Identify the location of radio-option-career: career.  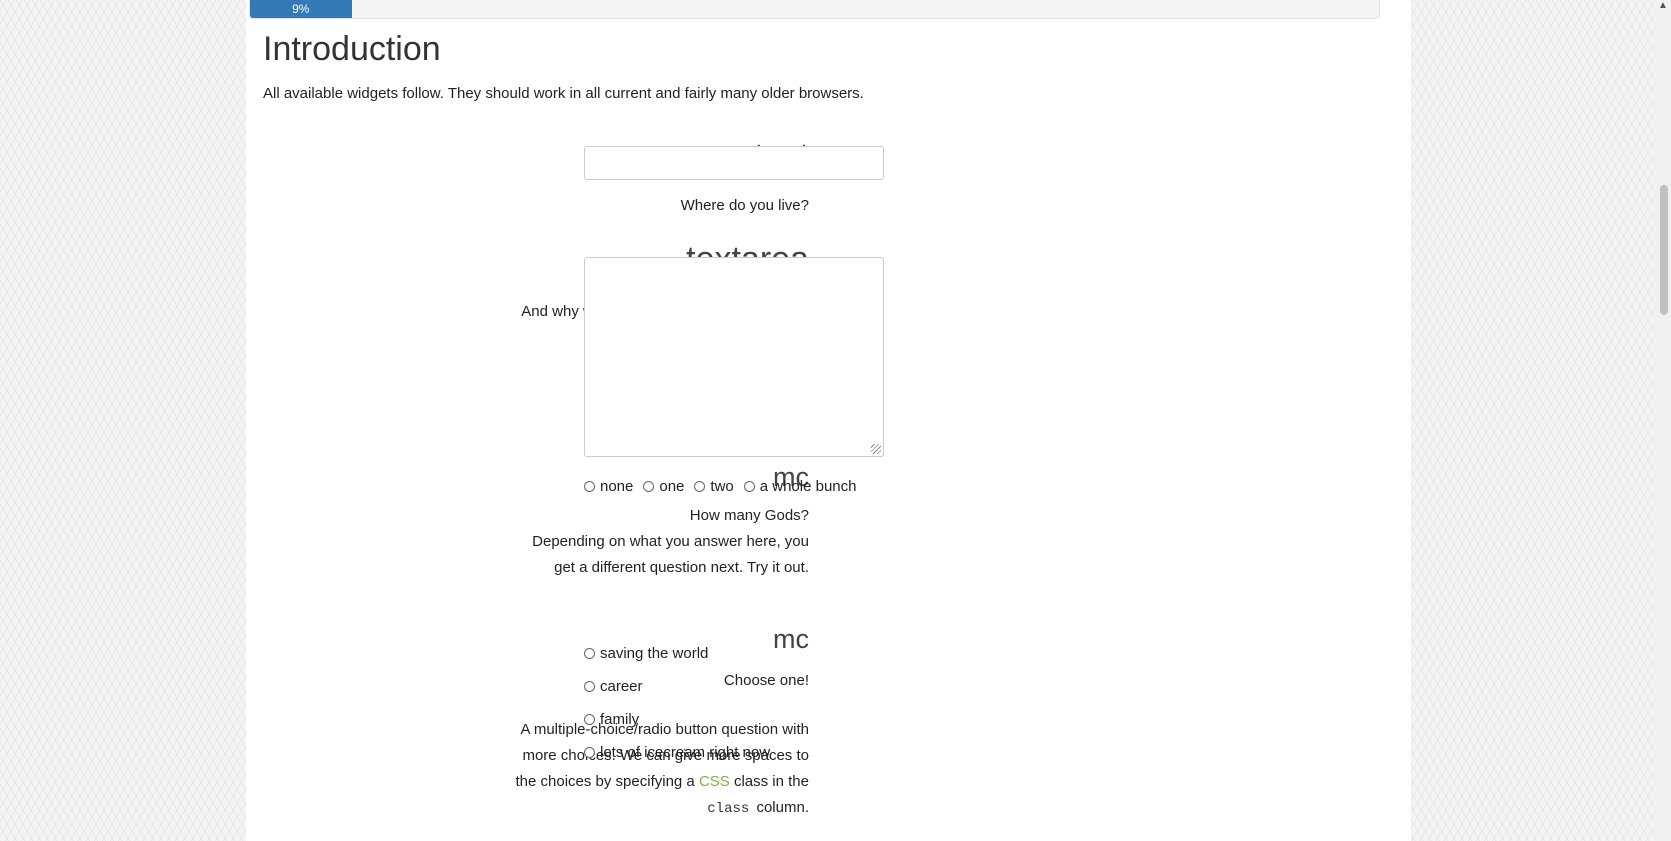
(677, 686).